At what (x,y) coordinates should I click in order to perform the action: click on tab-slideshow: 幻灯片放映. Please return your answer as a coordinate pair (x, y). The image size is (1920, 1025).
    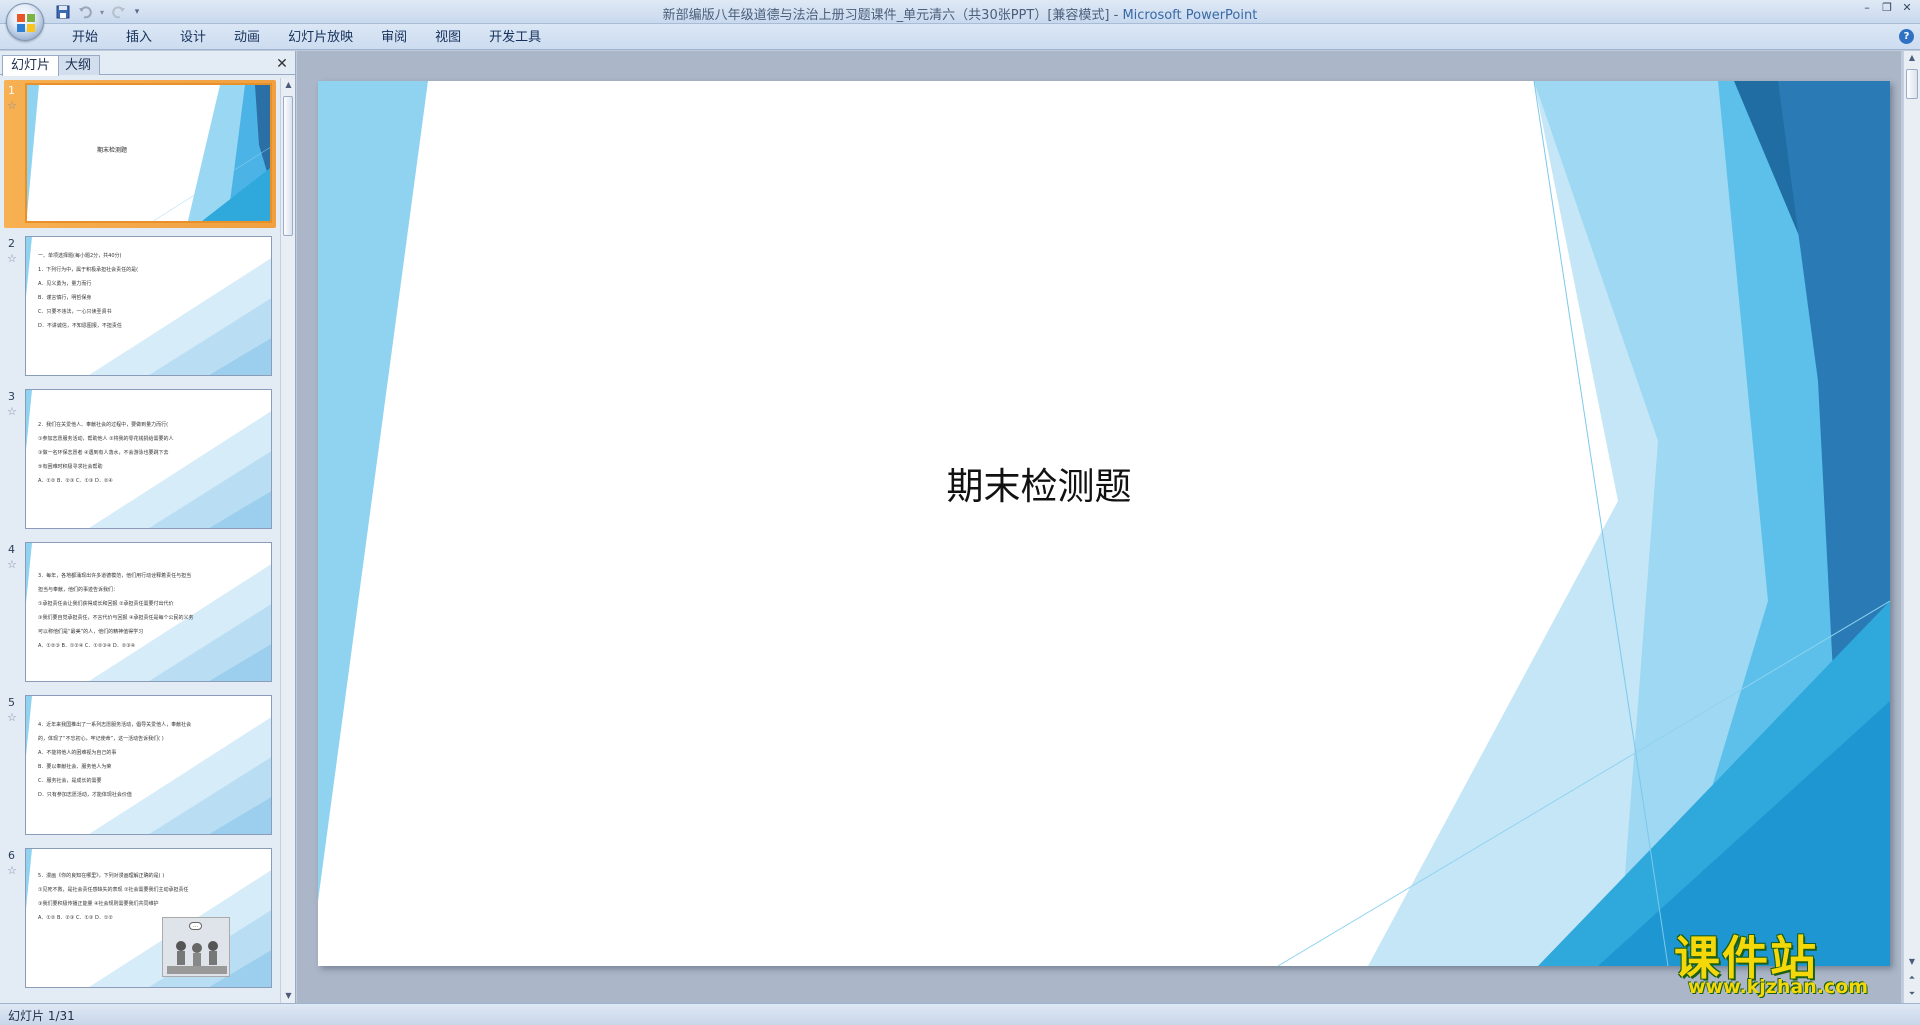
    Looking at the image, I should click on (320, 38).